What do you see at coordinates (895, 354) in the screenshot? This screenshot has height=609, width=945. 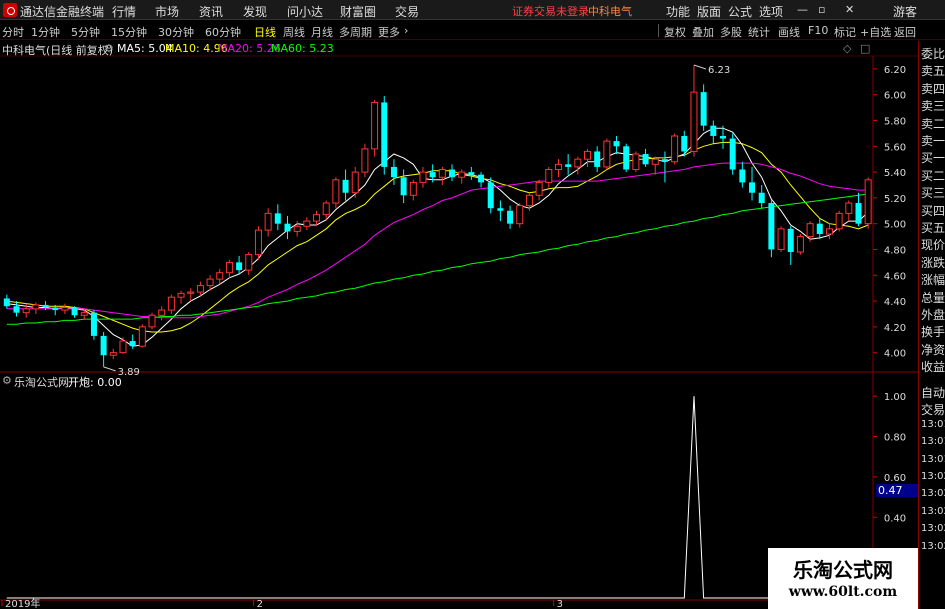 I see `price-tick-label: 4.00` at bounding box center [895, 354].